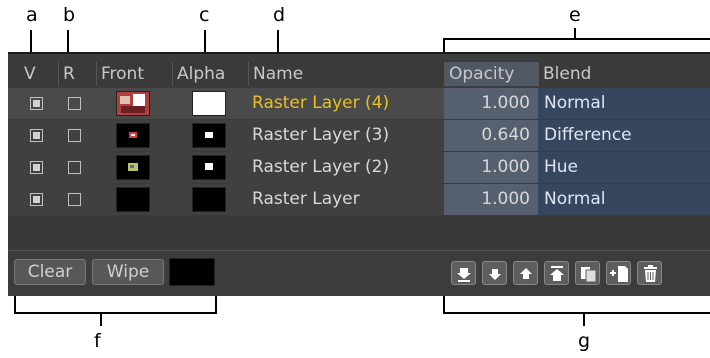 The width and height of the screenshot is (710, 358). I want to click on duplicate-layer-icon, so click(589, 275).